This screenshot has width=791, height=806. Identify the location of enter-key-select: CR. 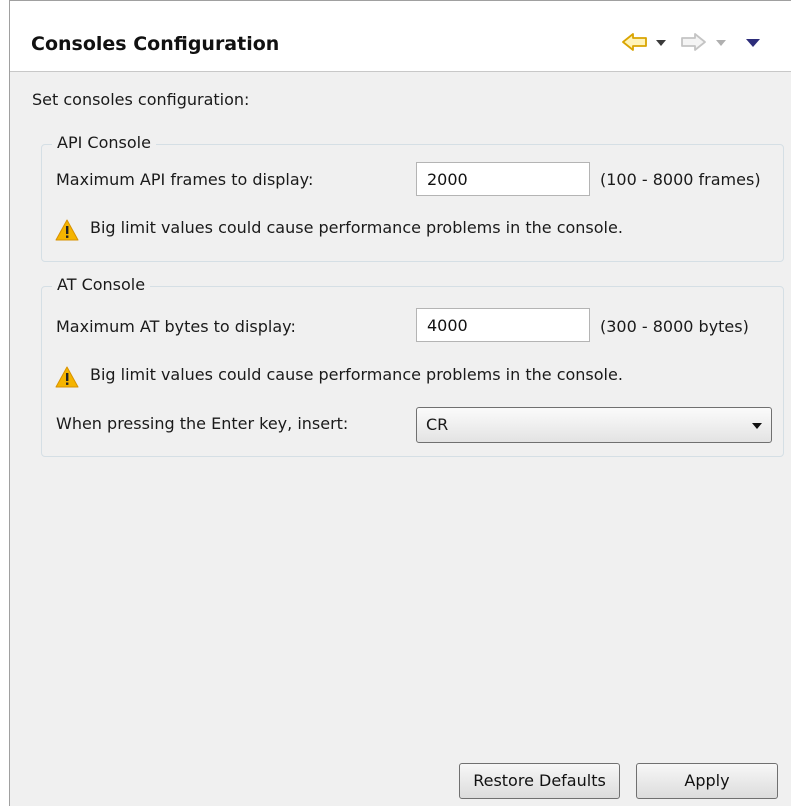
(594, 425).